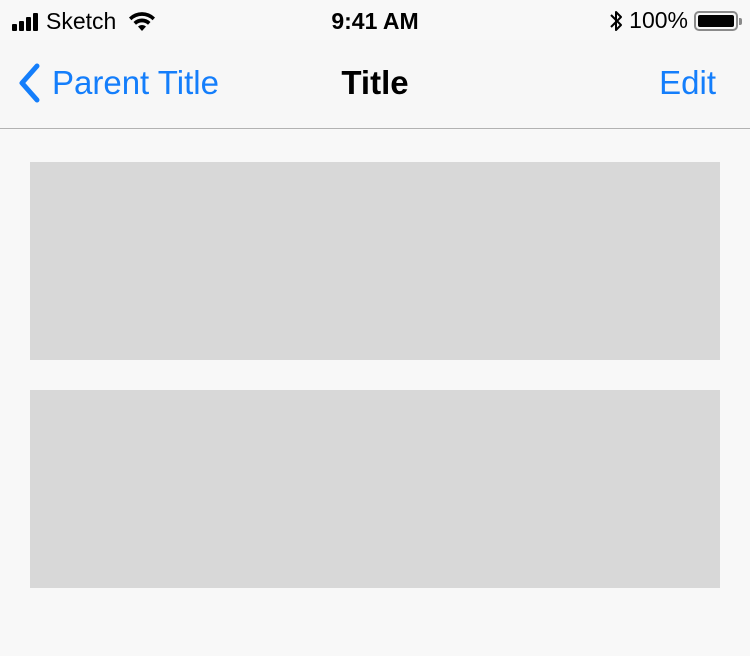 The image size is (750, 656). I want to click on battery-fill, so click(716, 20).